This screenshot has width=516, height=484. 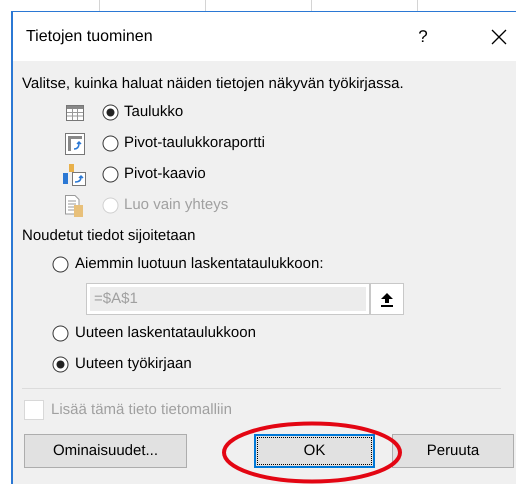 What do you see at coordinates (133, 364) in the screenshot?
I see `radio-label: Uuteen työkirjaan` at bounding box center [133, 364].